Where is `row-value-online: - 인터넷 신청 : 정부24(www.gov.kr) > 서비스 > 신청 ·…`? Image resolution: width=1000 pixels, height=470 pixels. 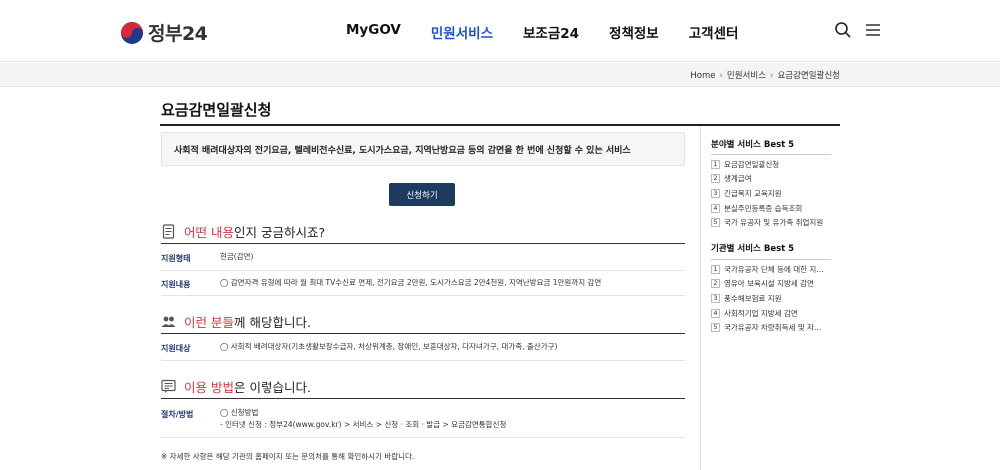 row-value-online: - 인터넷 신청 : 정부24(www.gov.kr) > 서비스 > 신청 ·… is located at coordinates (363, 424).